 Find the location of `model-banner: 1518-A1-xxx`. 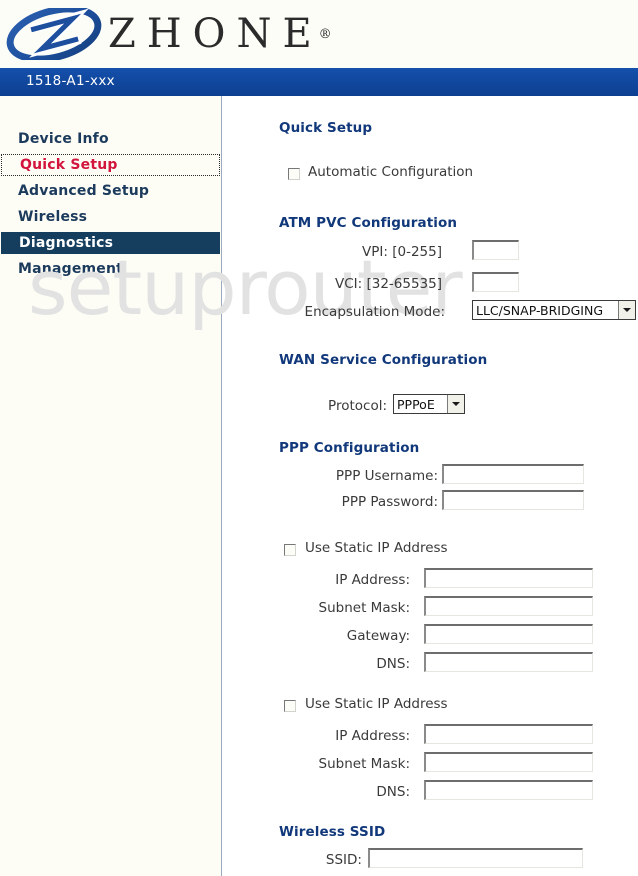

model-banner: 1518-A1-xxx is located at coordinates (319, 82).